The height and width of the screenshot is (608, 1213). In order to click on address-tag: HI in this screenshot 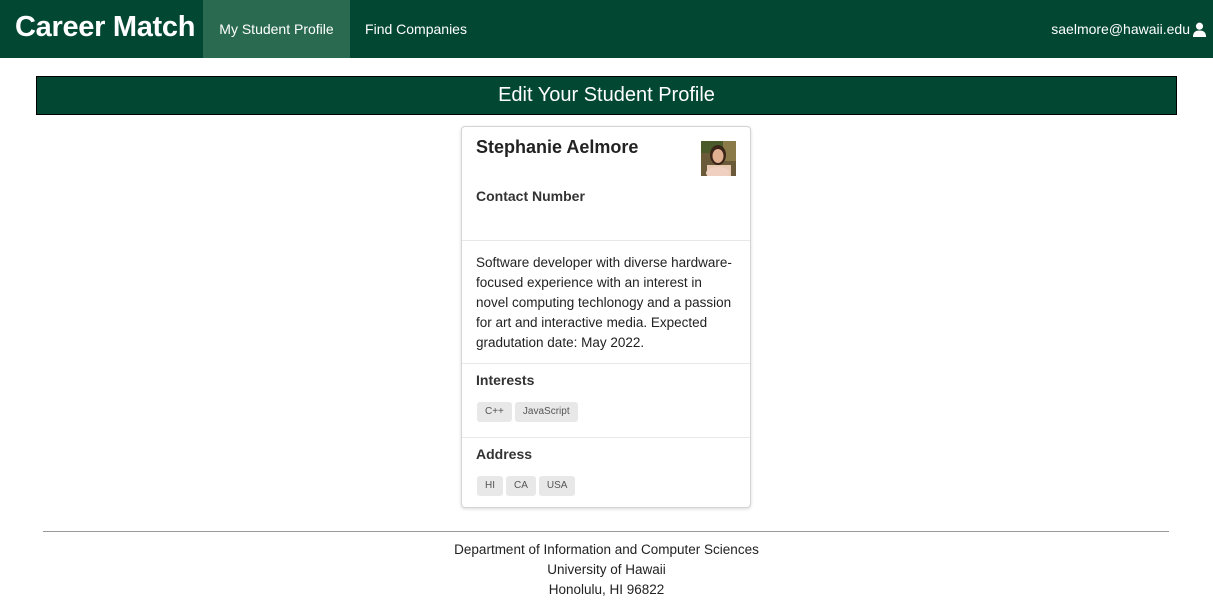, I will do `click(490, 486)`.